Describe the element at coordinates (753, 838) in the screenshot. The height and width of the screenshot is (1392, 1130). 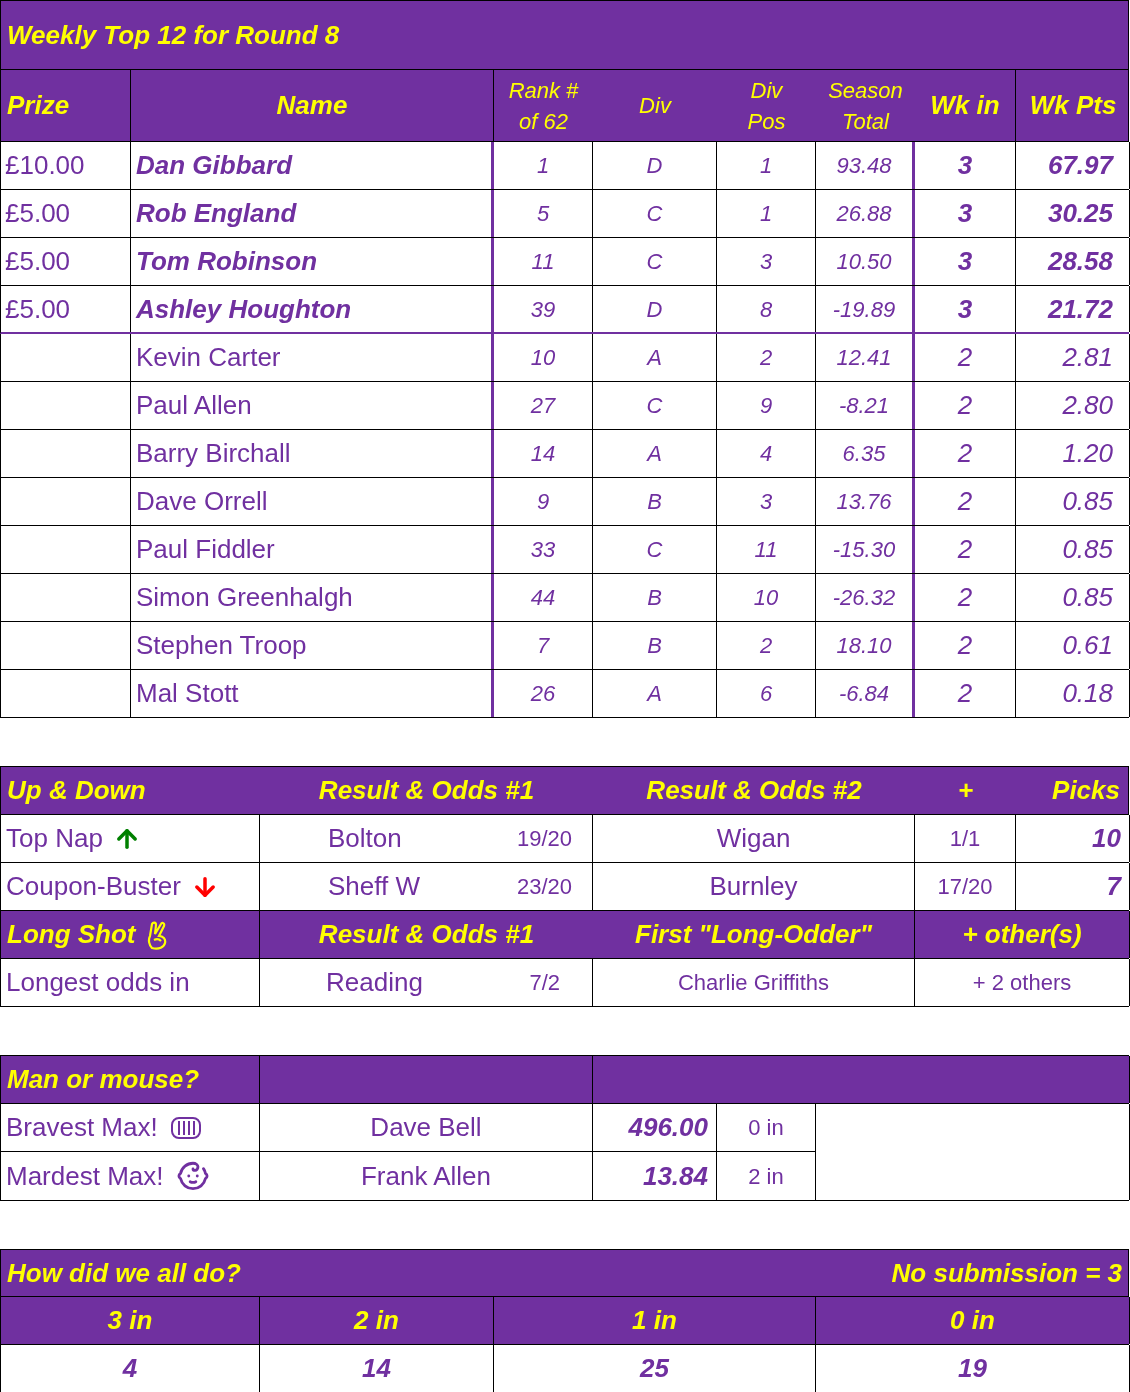
I see `team-name: Wigan` at that location.